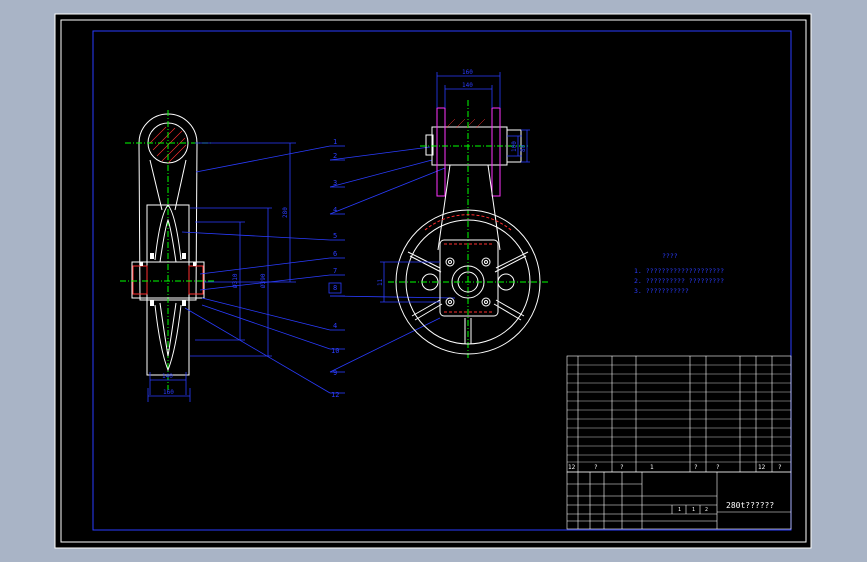 Image resolution: width=867 pixels, height=562 pixels. I want to click on parts-col-total: 12, so click(762, 467).